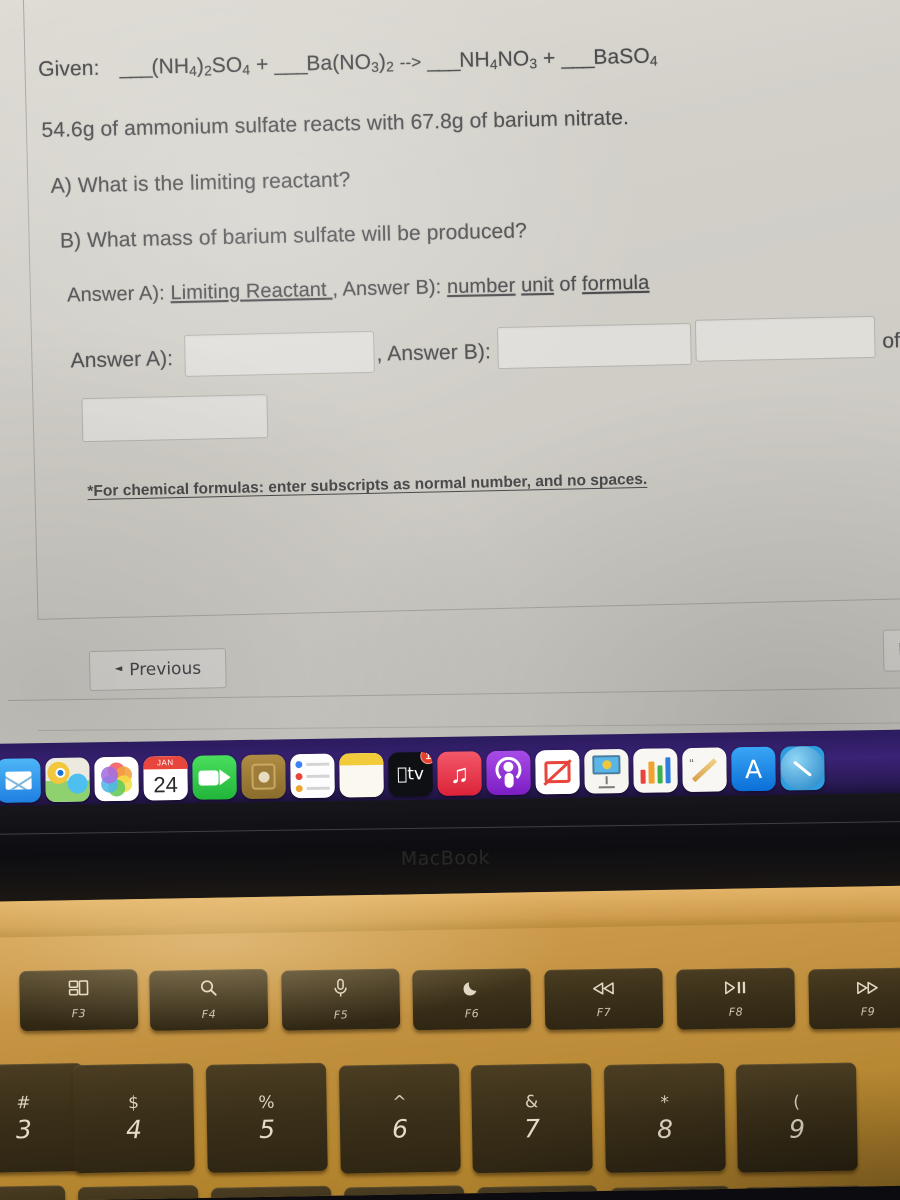  I want to click on key-3: #3, so click(42, 1118).